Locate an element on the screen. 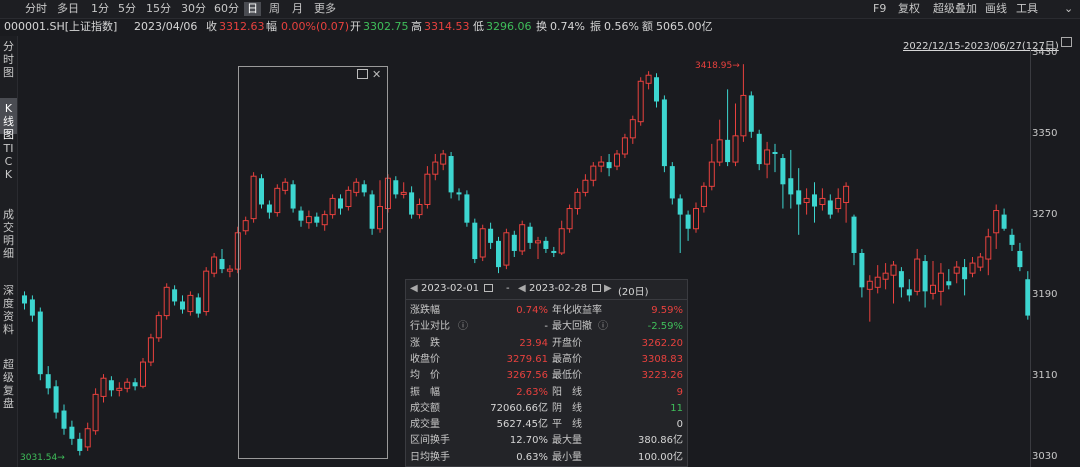  sidebar-tab-4: 深度资料 is located at coordinates (8, 315).